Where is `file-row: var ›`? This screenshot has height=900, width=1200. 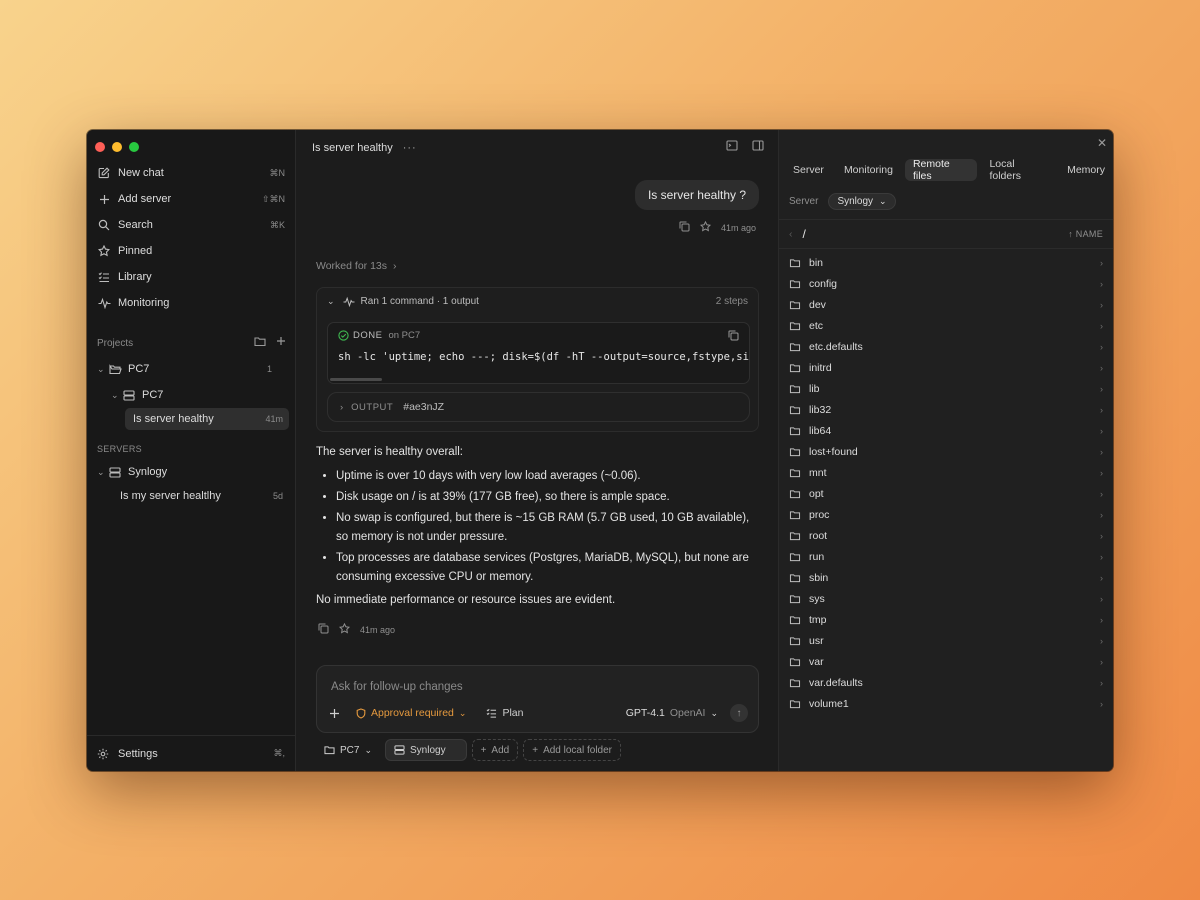 file-row: var › is located at coordinates (946, 661).